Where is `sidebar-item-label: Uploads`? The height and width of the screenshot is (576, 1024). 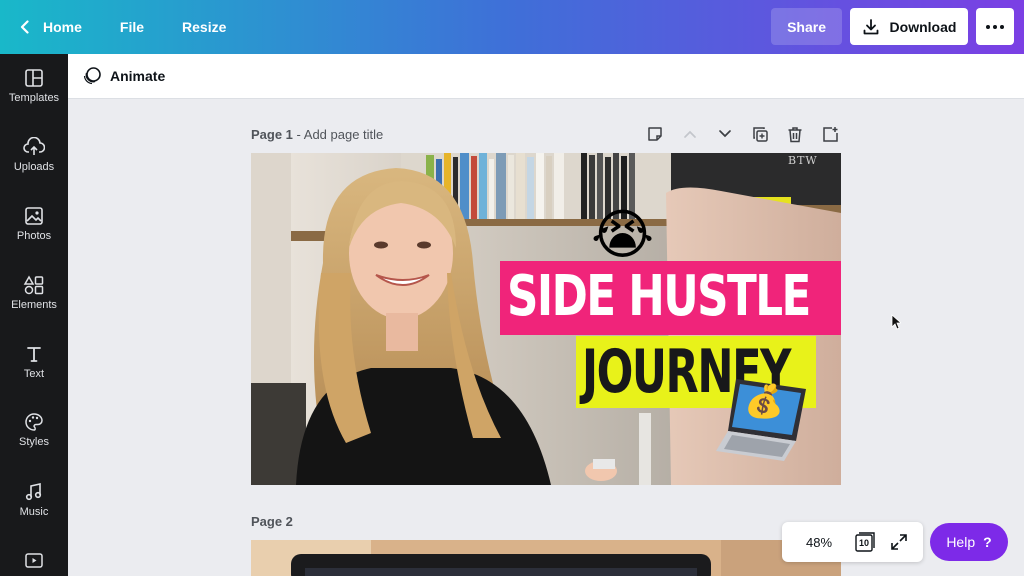
sidebar-item-label: Uploads is located at coordinates (34, 167).